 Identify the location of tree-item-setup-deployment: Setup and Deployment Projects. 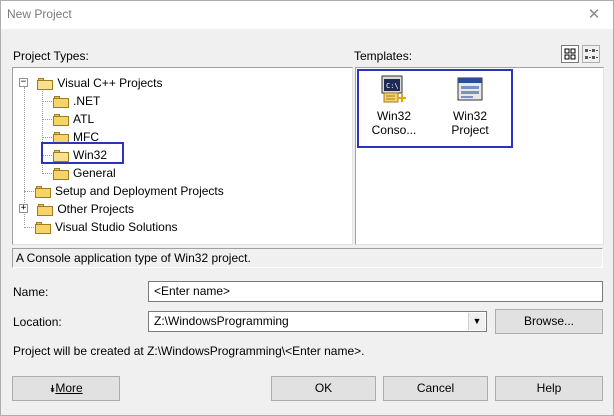
(129, 191).